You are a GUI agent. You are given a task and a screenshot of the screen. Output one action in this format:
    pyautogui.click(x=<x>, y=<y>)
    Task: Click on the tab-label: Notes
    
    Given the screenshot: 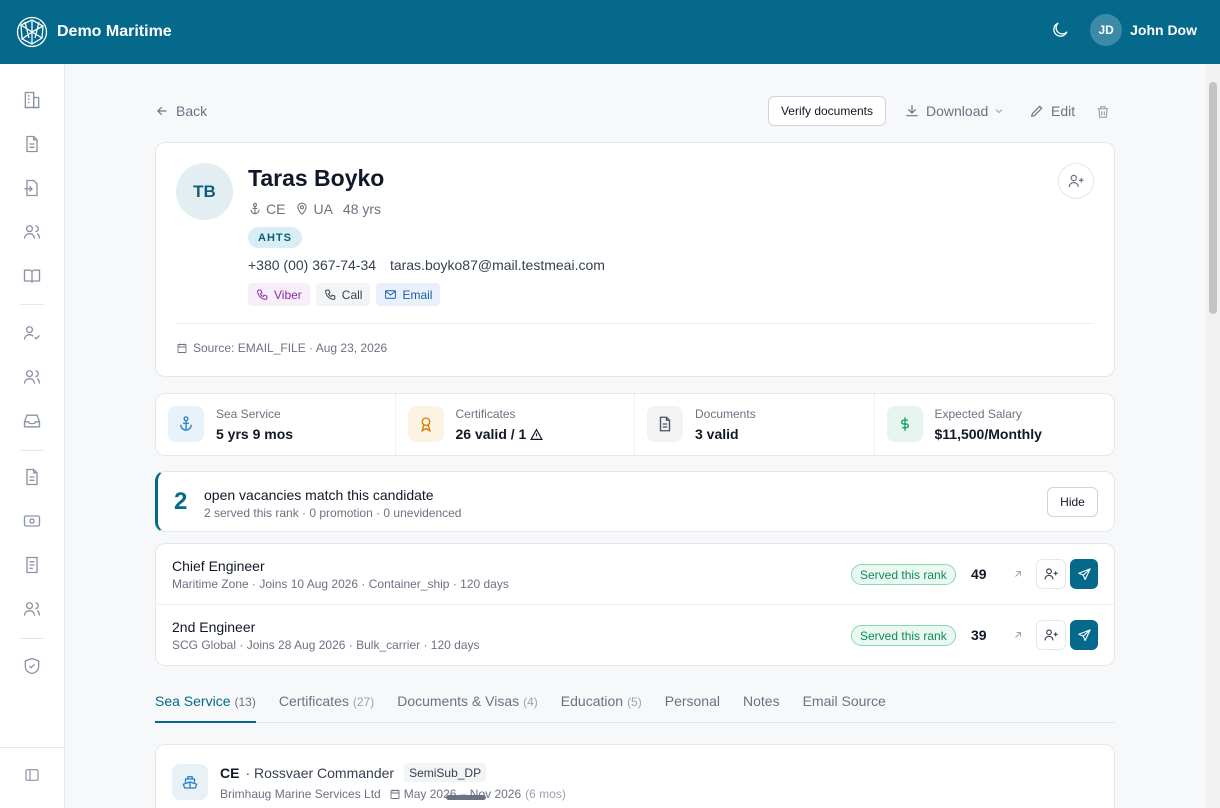 What is the action you would take?
    pyautogui.click(x=761, y=701)
    